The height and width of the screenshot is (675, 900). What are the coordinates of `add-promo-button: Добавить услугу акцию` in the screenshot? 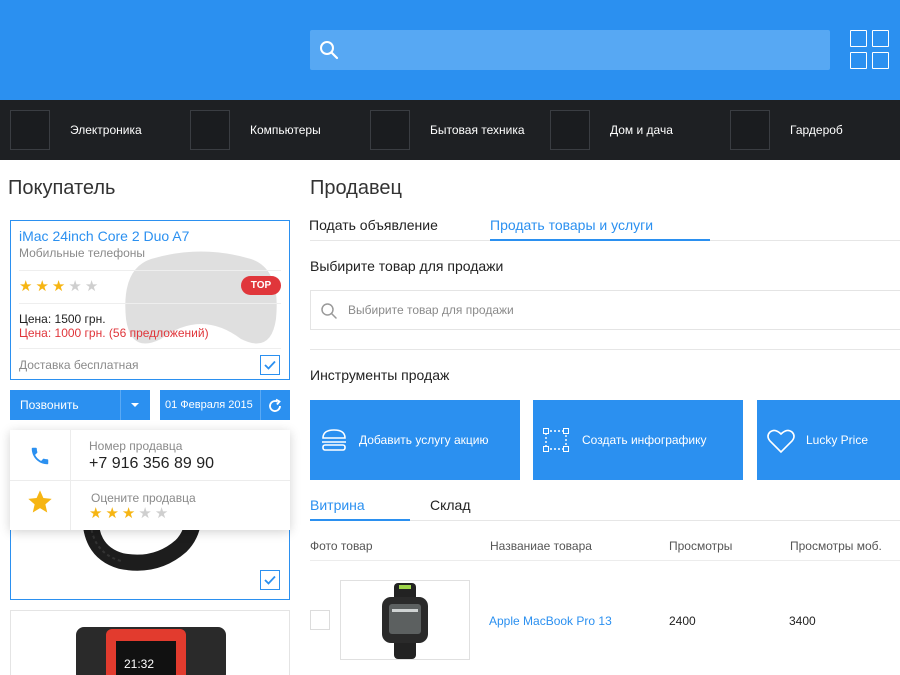 It's located at (415, 440).